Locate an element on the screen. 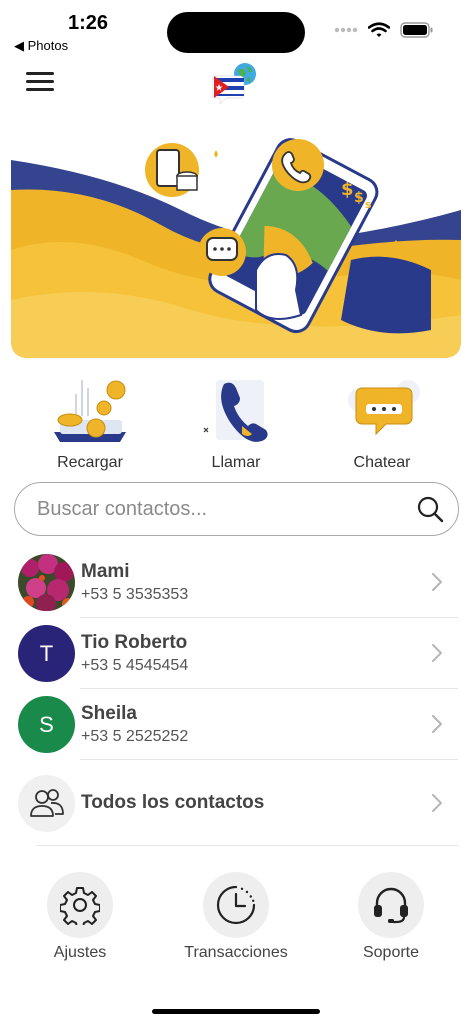 Image resolution: width=472 pixels, height=1024 pixels. svg-text: s is located at coordinates (368, 204).